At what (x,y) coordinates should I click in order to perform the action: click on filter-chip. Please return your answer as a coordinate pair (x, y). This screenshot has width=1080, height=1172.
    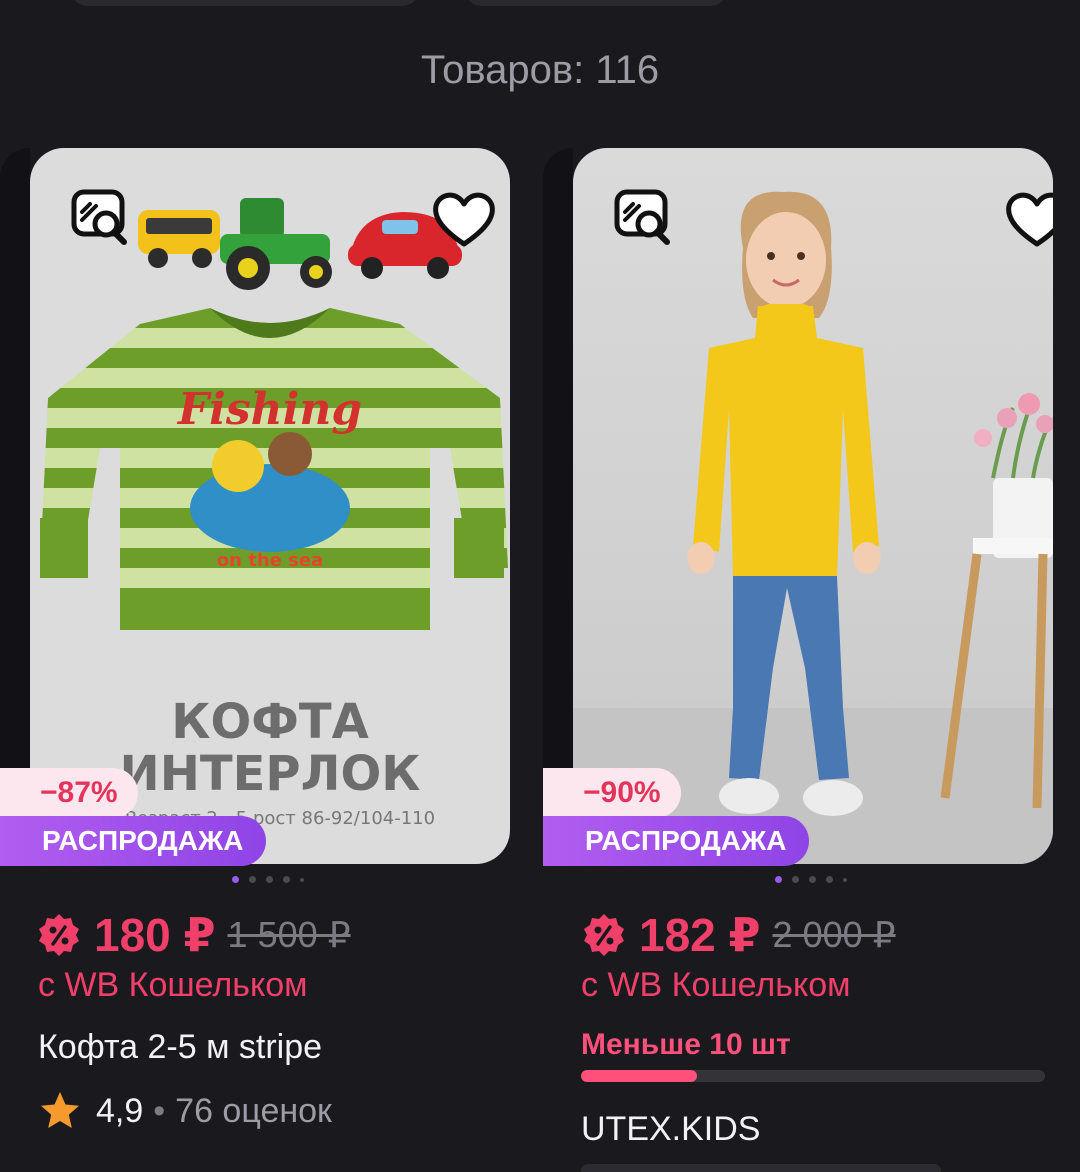
    Looking at the image, I should click on (245, 3).